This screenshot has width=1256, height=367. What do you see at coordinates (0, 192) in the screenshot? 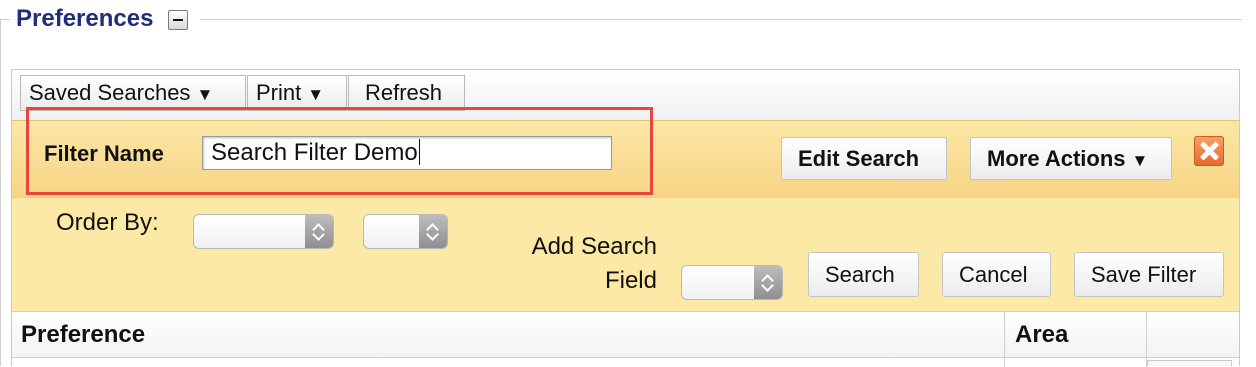
I see `fieldset-border-left` at bounding box center [0, 192].